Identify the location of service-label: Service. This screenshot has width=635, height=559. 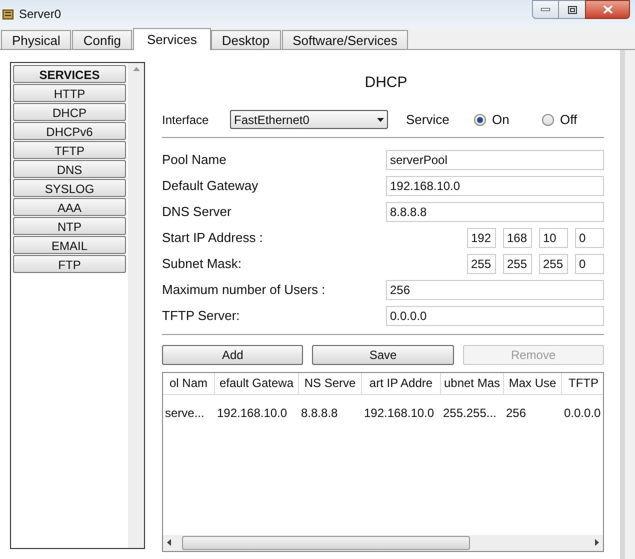
(428, 119).